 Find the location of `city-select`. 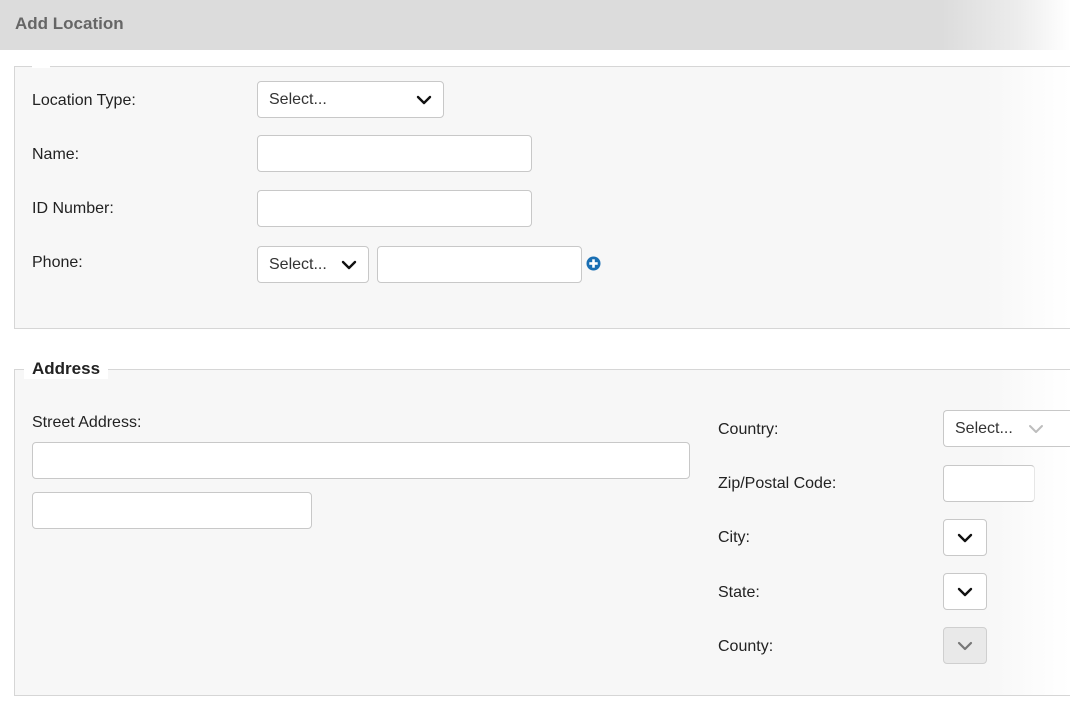

city-select is located at coordinates (965, 537).